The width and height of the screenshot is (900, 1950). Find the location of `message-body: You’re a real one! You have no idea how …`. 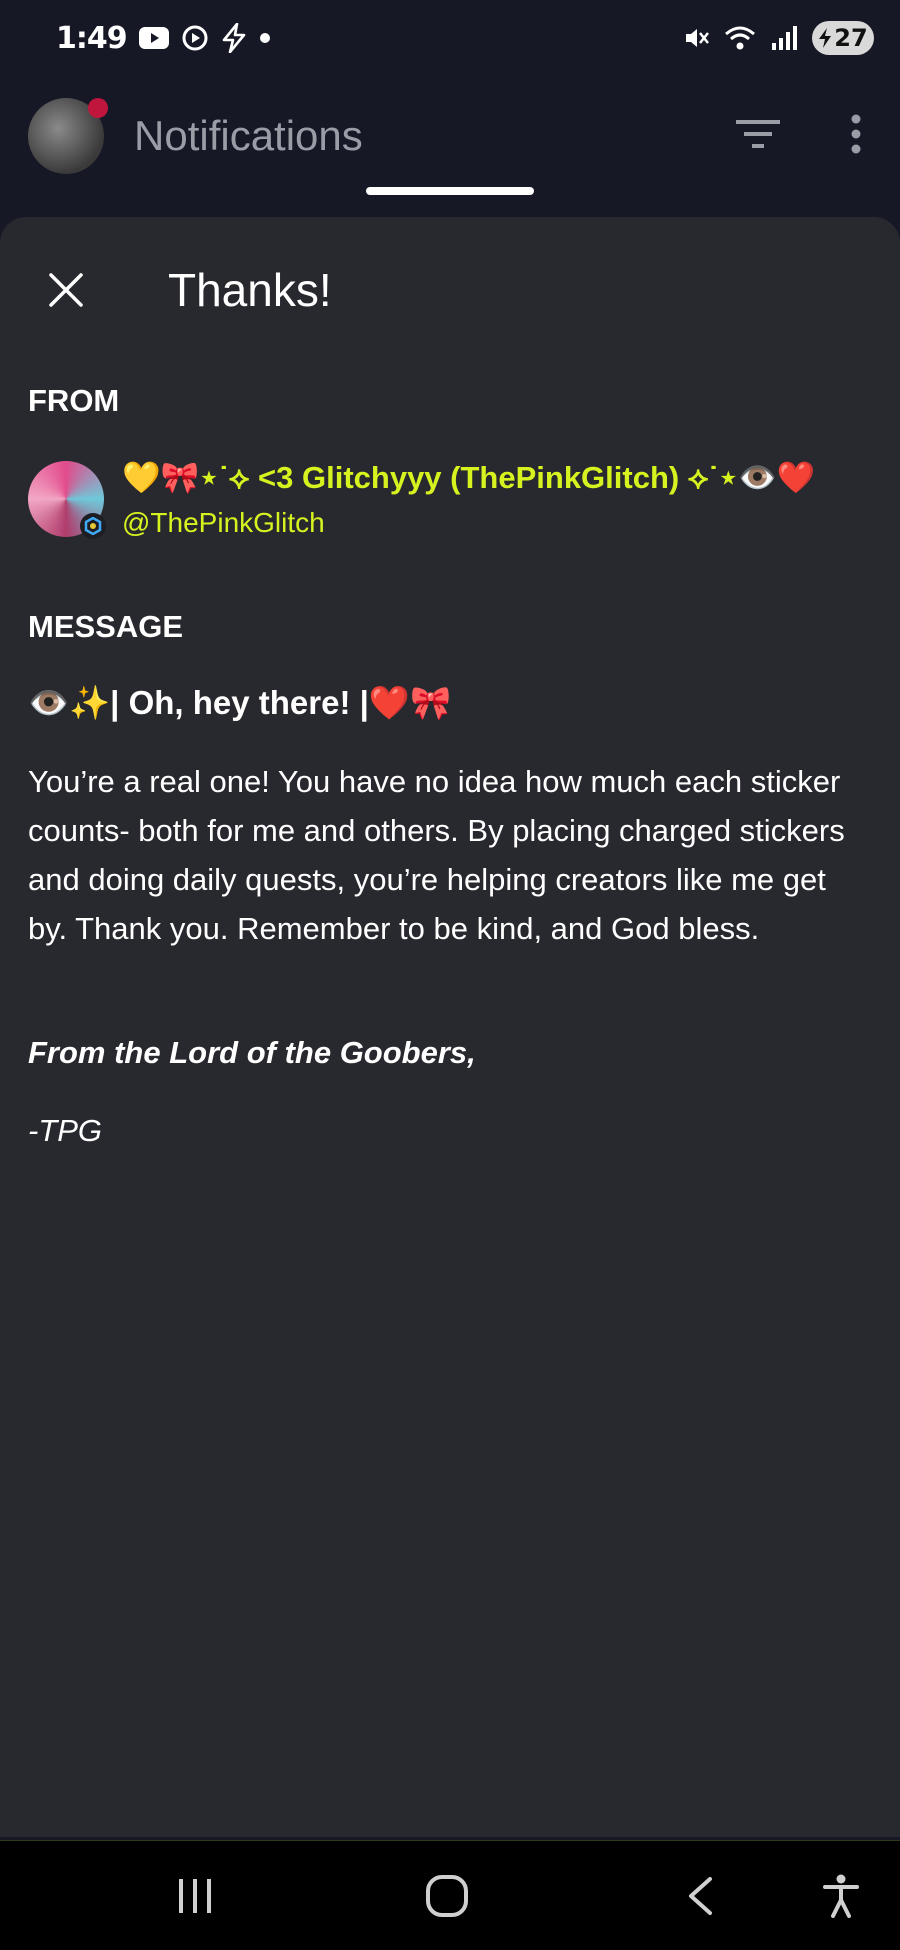

message-body: You’re a real one! You have no idea how … is located at coordinates (436, 855).